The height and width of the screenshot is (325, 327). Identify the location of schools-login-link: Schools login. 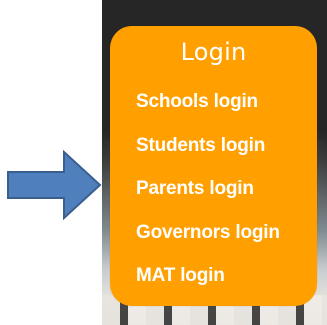
(197, 102).